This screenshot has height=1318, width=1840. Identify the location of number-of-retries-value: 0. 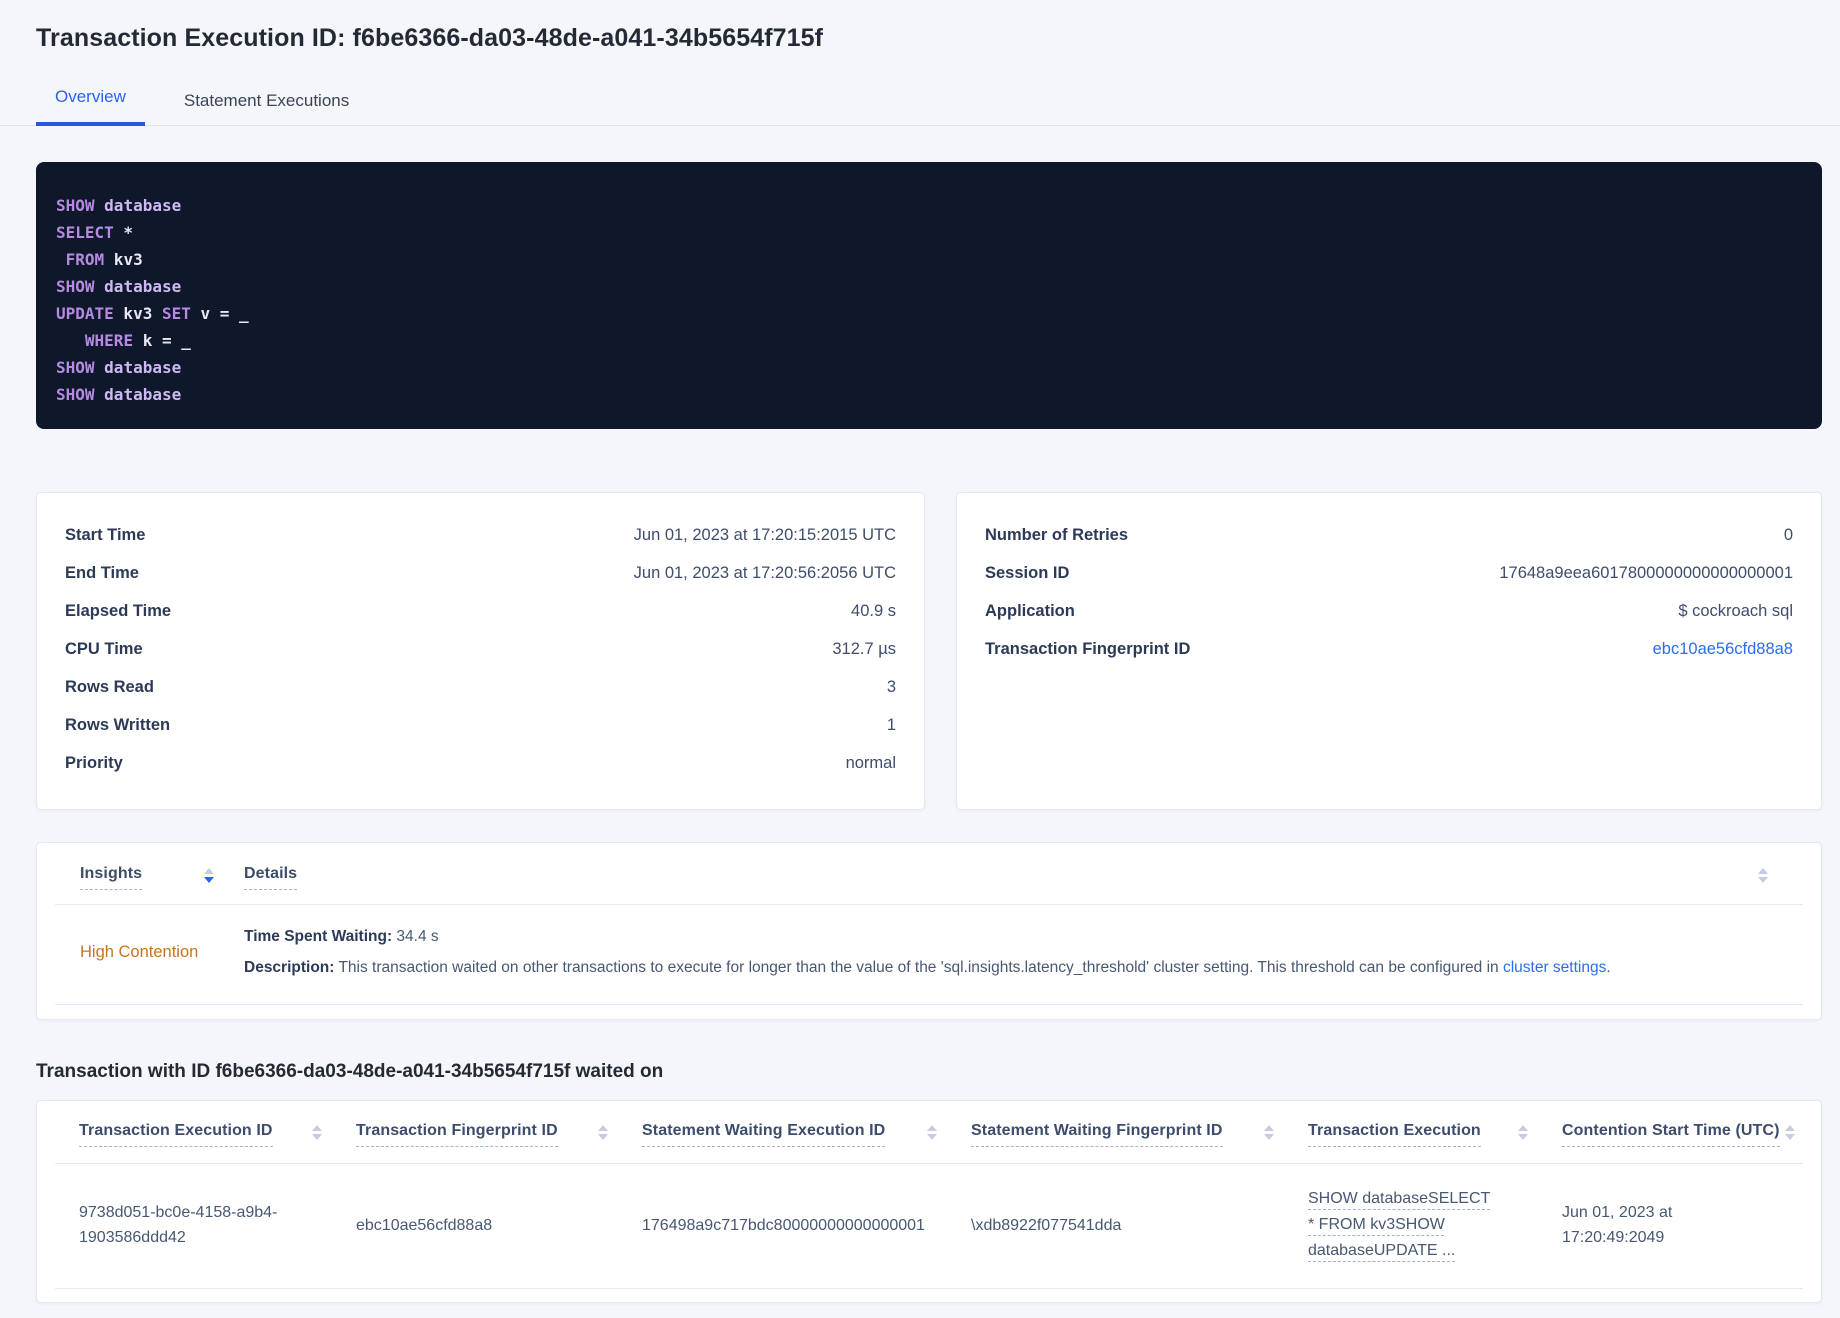
(1788, 535).